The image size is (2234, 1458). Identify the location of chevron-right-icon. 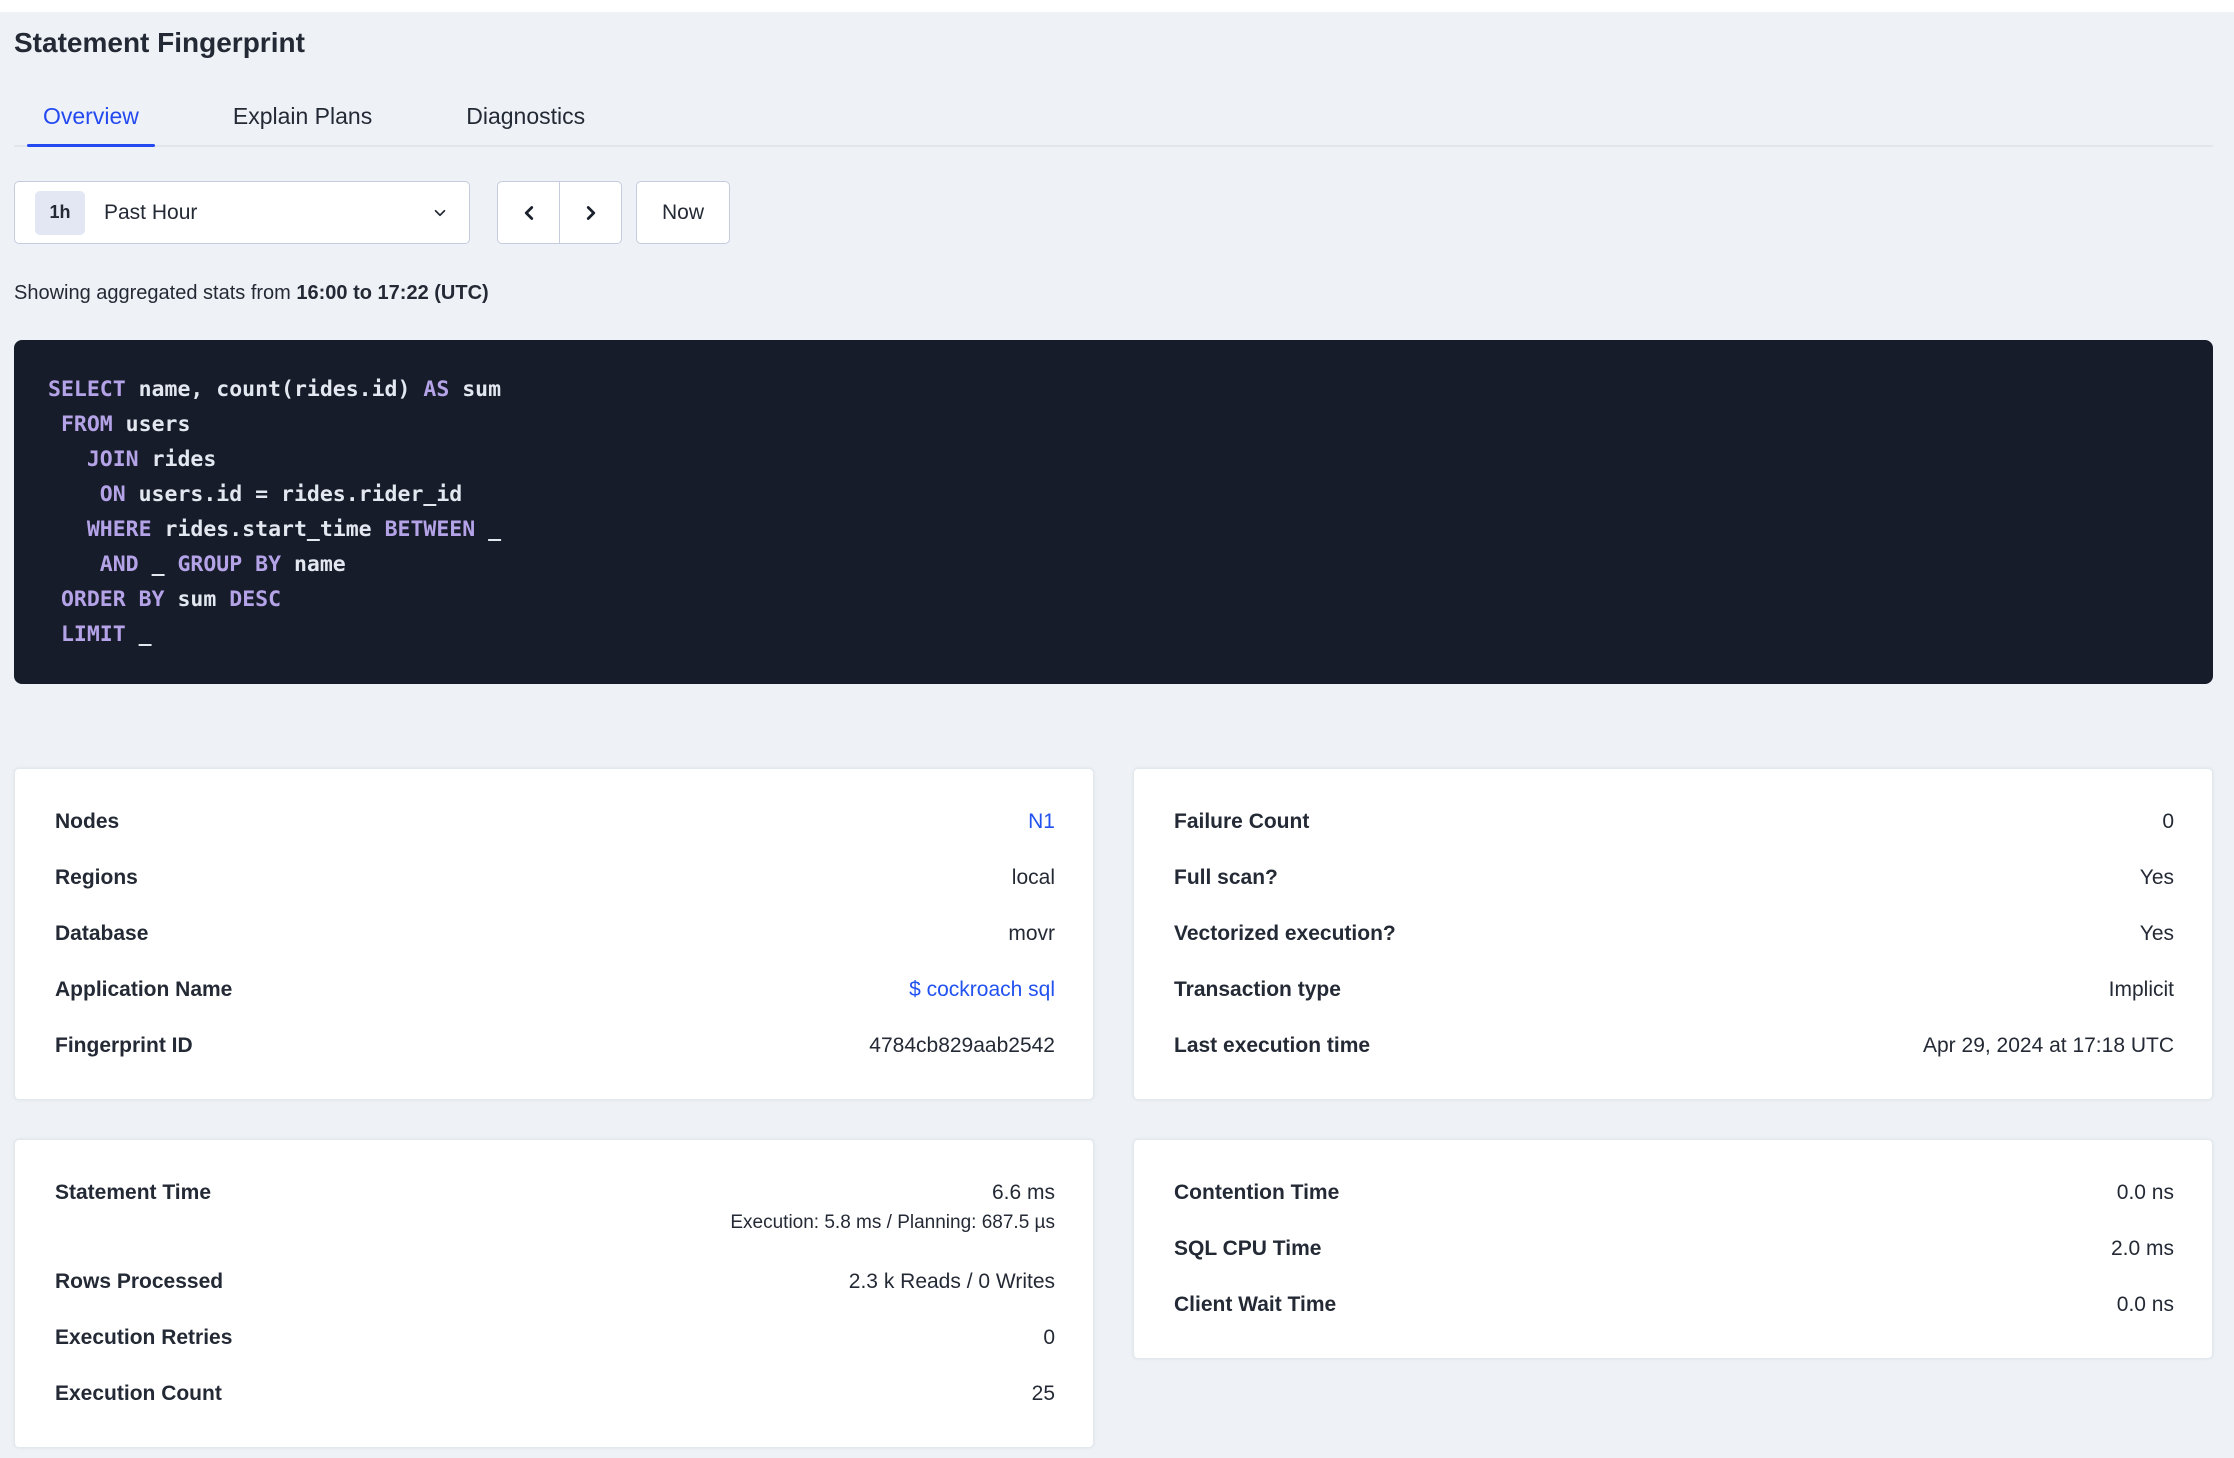
(590, 212).